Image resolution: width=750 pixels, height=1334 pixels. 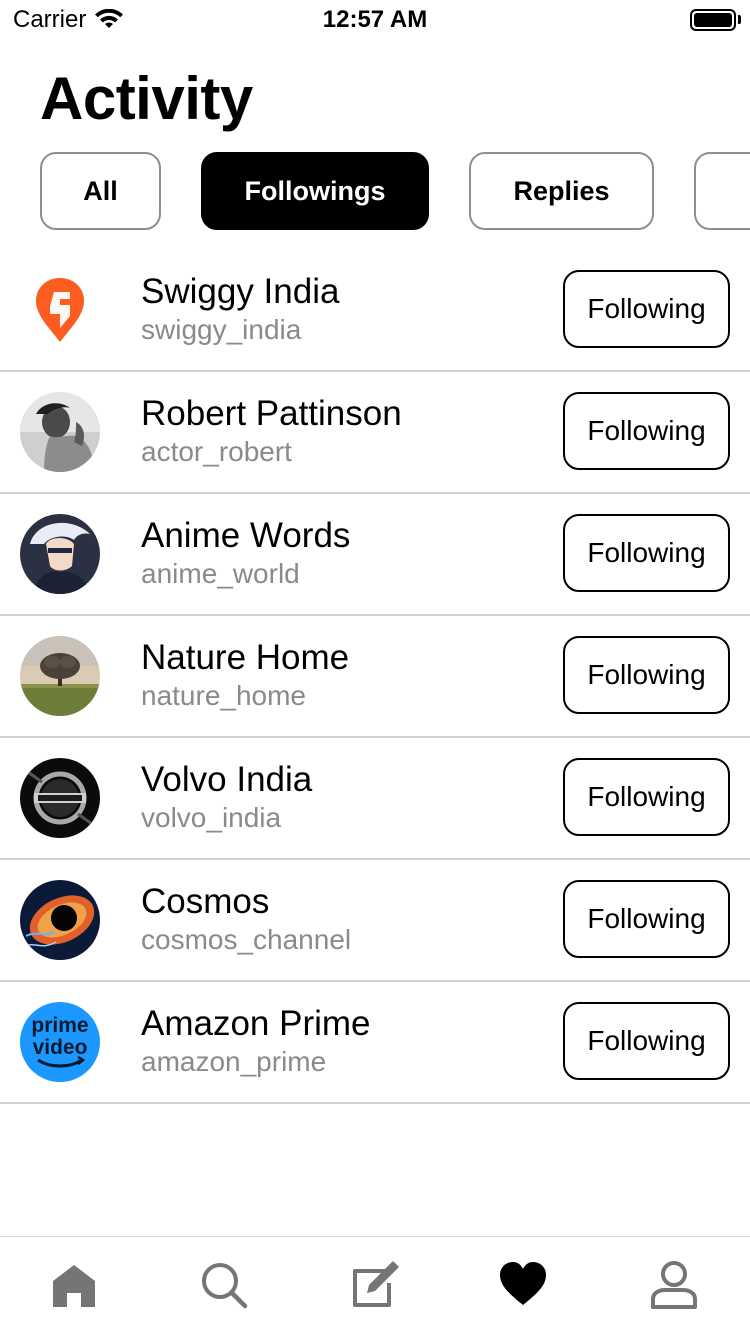 I want to click on status-bar: Carrier 12:57 AM, so click(x=375, y=20).